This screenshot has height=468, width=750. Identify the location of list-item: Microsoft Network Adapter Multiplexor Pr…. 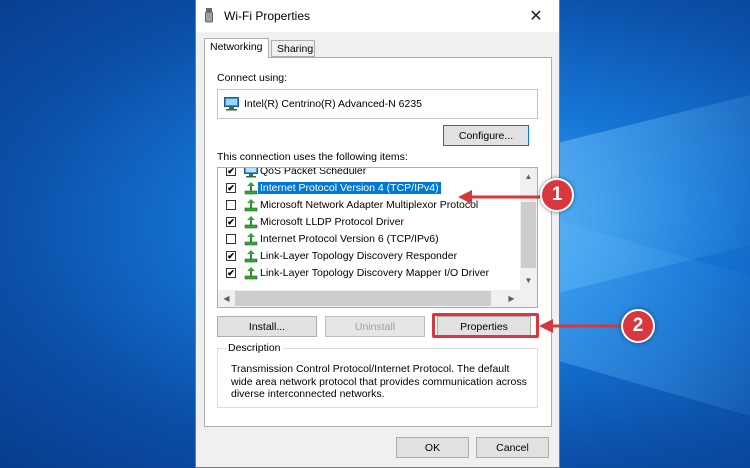
(369, 205).